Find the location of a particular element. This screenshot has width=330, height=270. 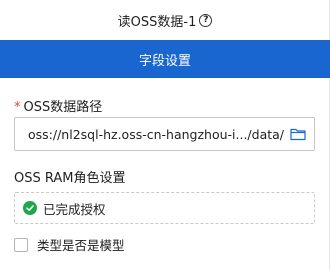

model-type-label: 类型是否是模型 is located at coordinates (81, 245).